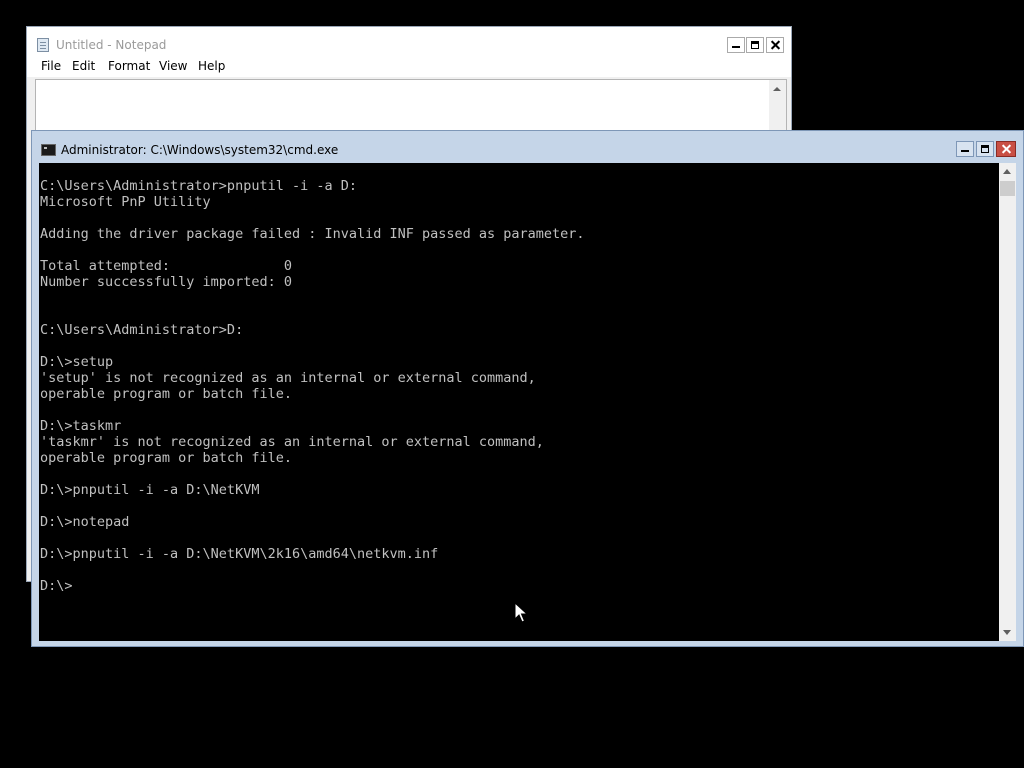  I want to click on menu-edit: Edit, so click(83, 66).